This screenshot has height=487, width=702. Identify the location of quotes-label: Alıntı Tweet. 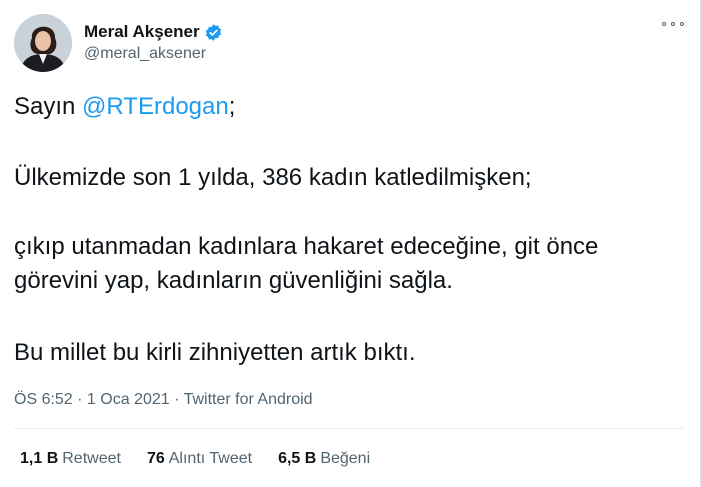
(210, 458).